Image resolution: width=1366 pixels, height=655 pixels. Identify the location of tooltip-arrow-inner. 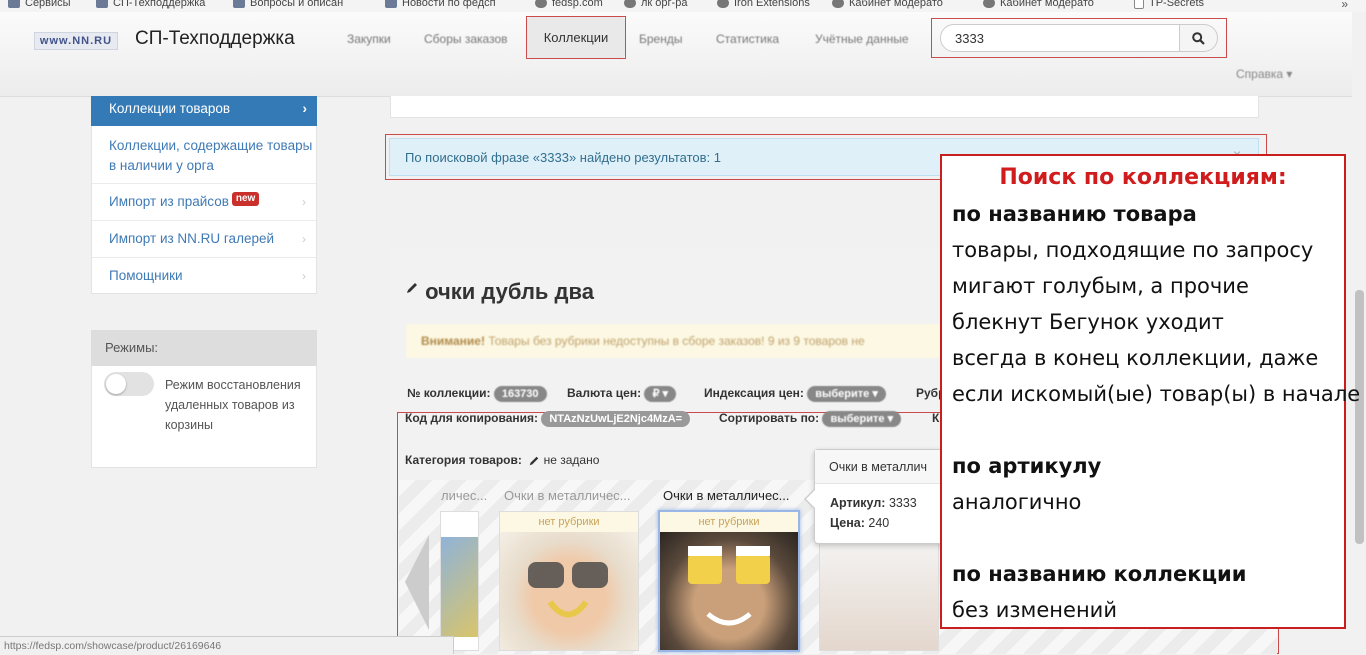
(810, 499).